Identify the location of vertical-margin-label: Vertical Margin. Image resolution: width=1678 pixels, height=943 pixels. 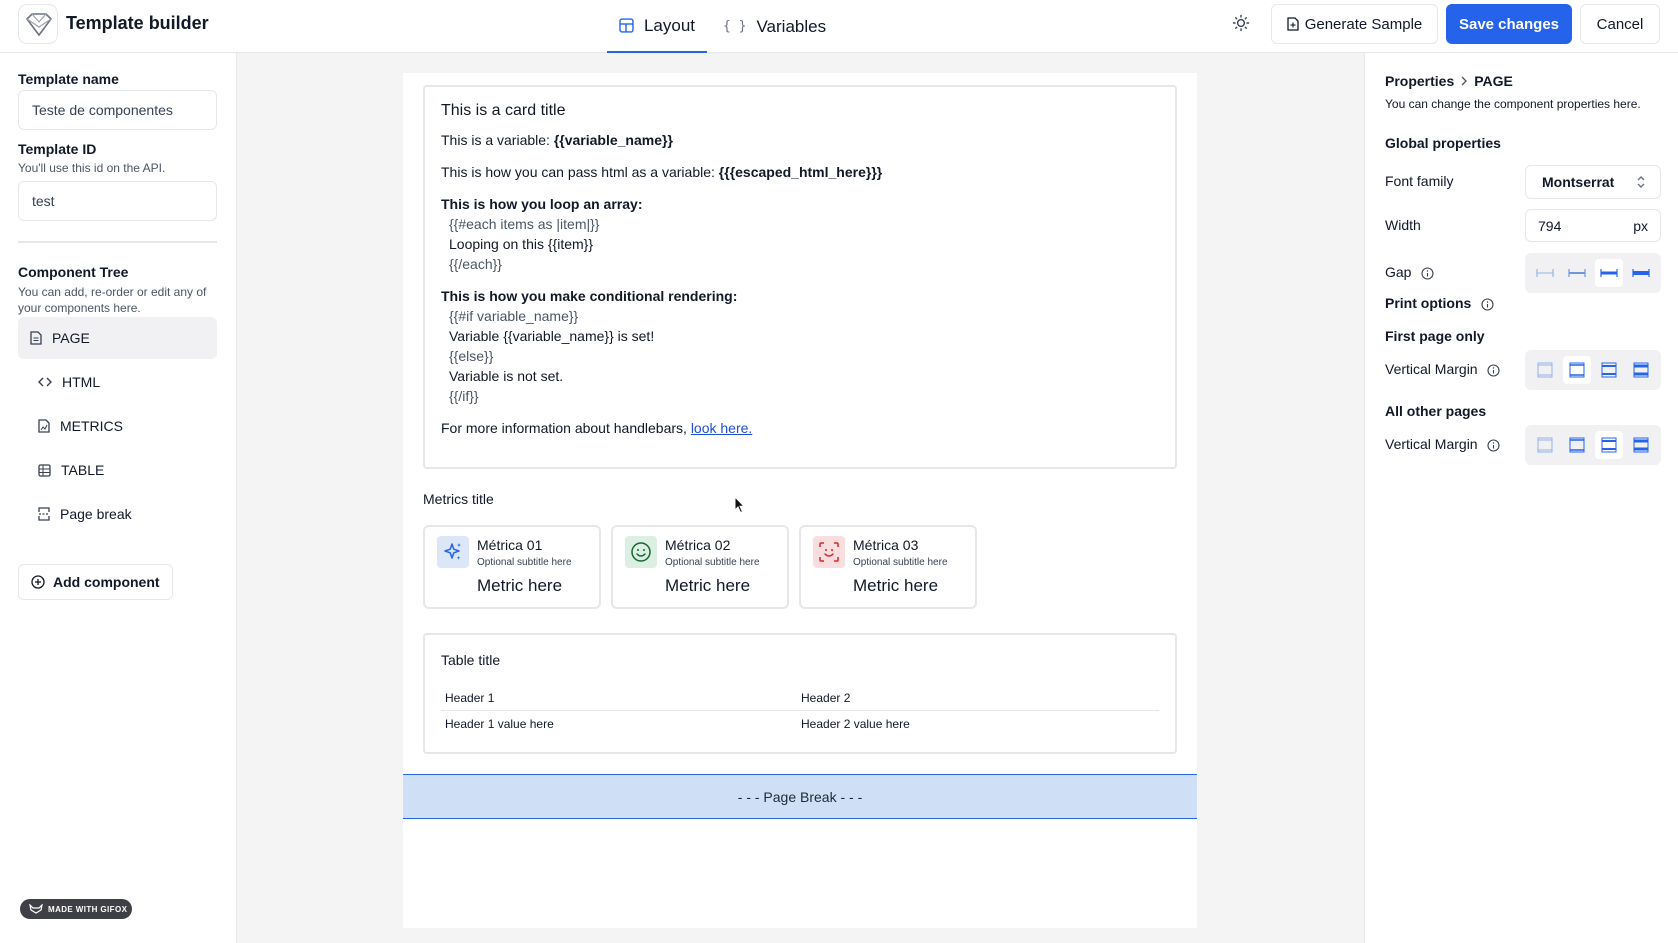
(1443, 369).